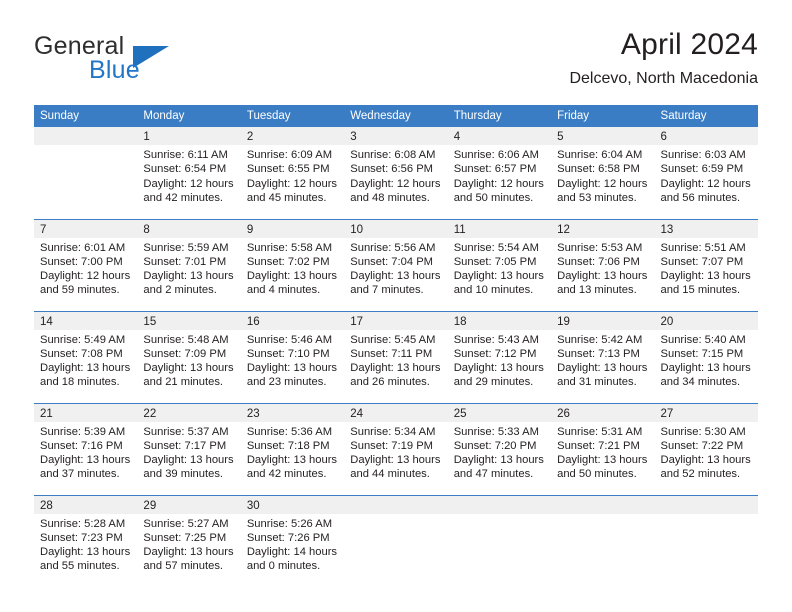 The width and height of the screenshot is (792, 612). What do you see at coordinates (603, 228) in the screenshot?
I see `day-number: 12` at bounding box center [603, 228].